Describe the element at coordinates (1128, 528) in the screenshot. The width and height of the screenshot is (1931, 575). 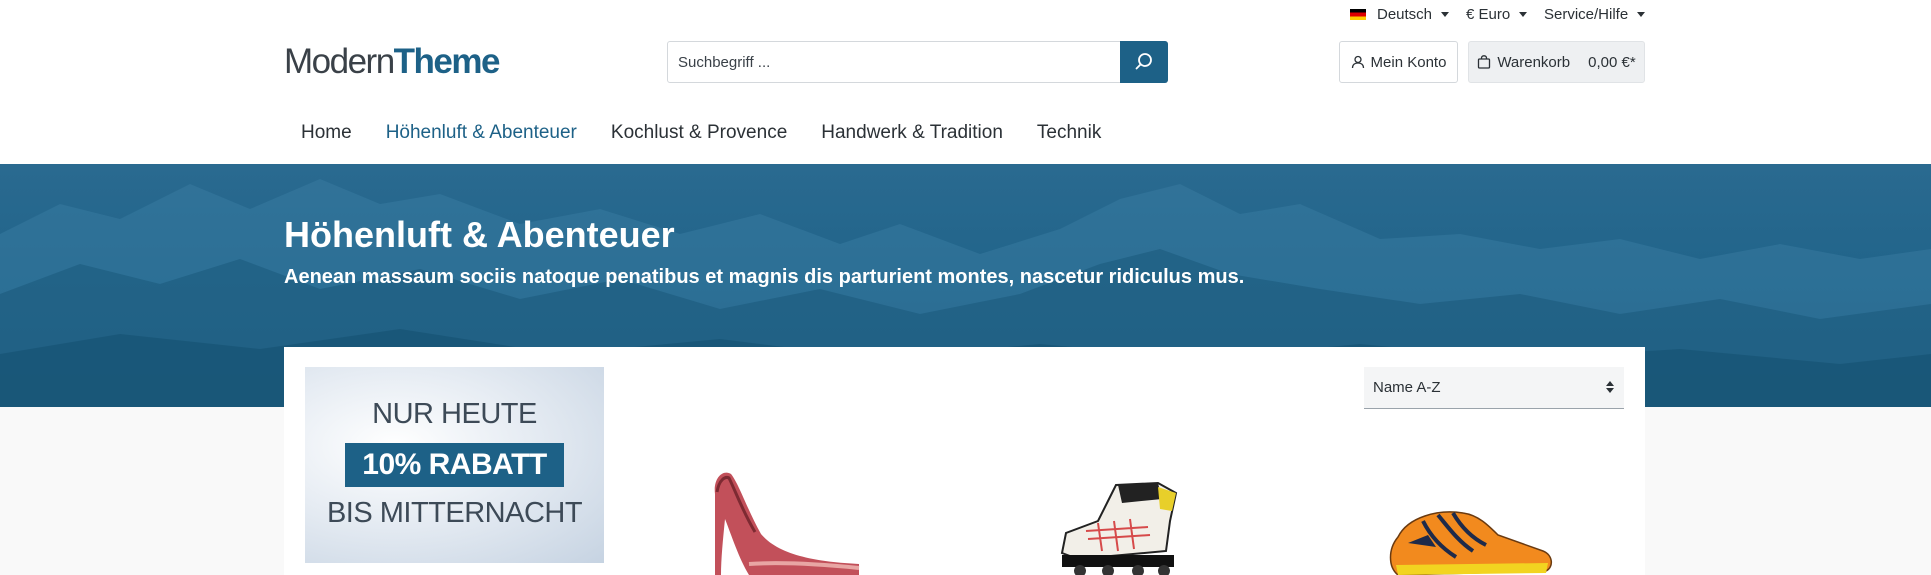
I see `product-image-inline-skate` at that location.